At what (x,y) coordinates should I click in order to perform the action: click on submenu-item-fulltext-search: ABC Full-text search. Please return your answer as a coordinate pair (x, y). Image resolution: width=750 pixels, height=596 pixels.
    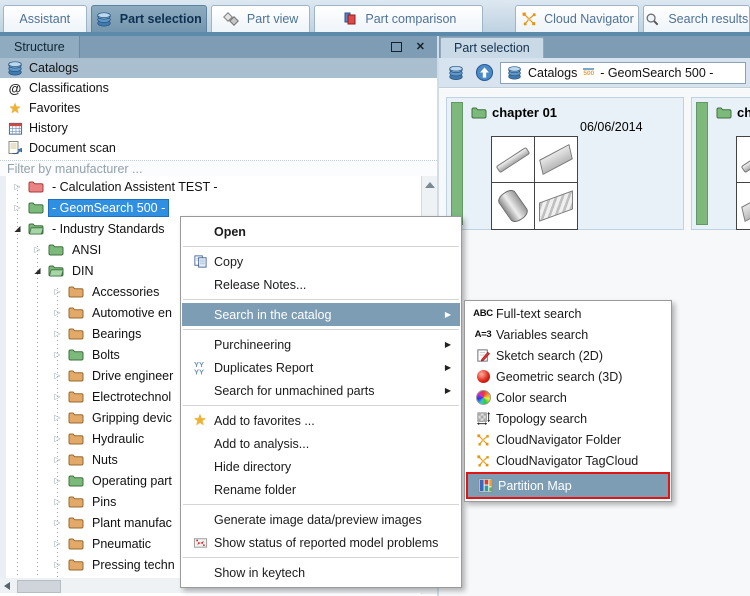
    Looking at the image, I should click on (568, 313).